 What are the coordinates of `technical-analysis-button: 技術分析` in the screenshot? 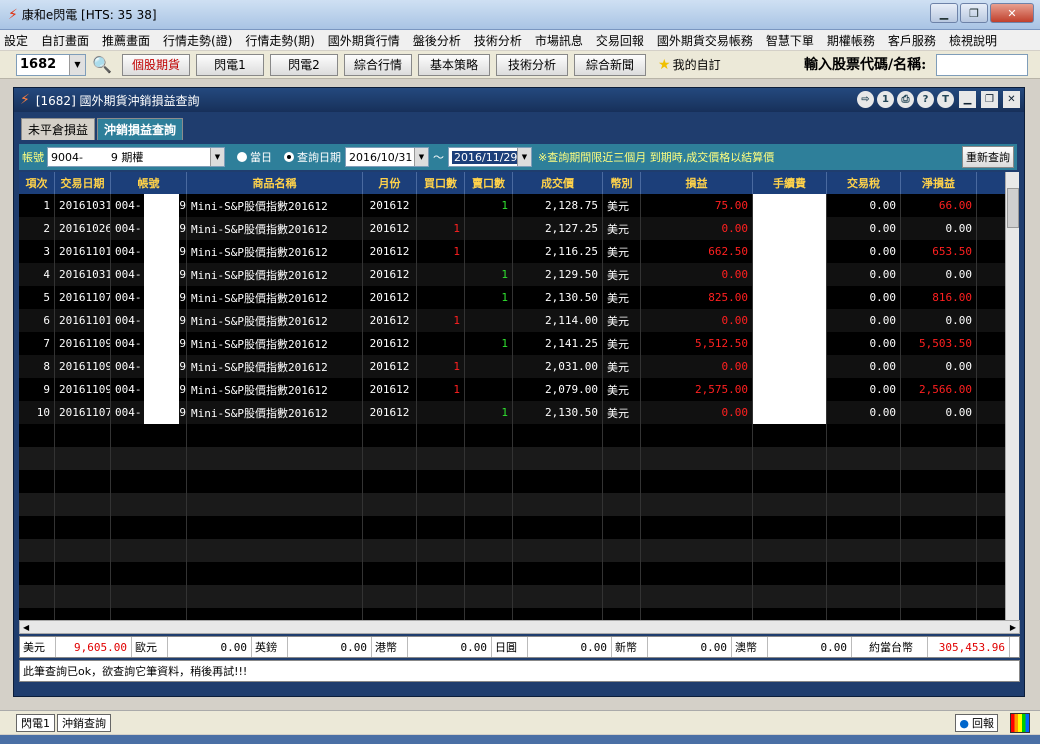 It's located at (532, 64).